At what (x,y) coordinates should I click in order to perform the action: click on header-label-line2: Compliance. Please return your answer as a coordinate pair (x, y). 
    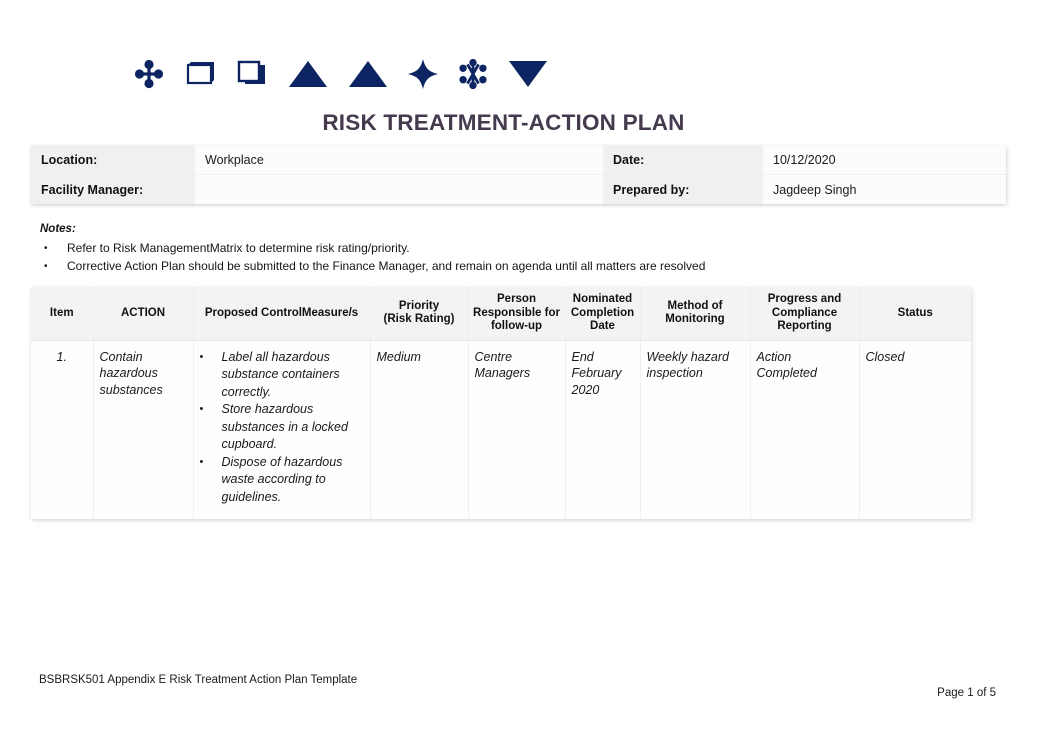
    Looking at the image, I should click on (804, 312).